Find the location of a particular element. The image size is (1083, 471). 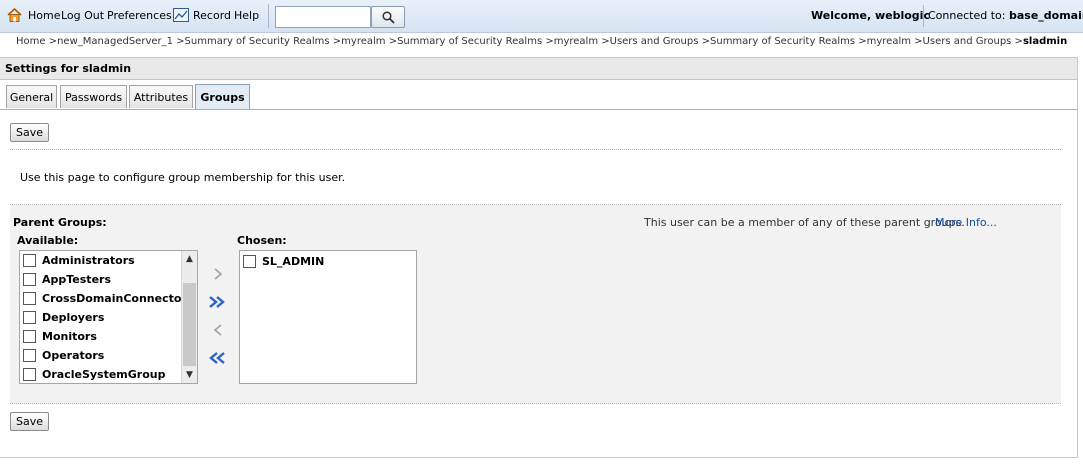

help-link: Help is located at coordinates (246, 15).